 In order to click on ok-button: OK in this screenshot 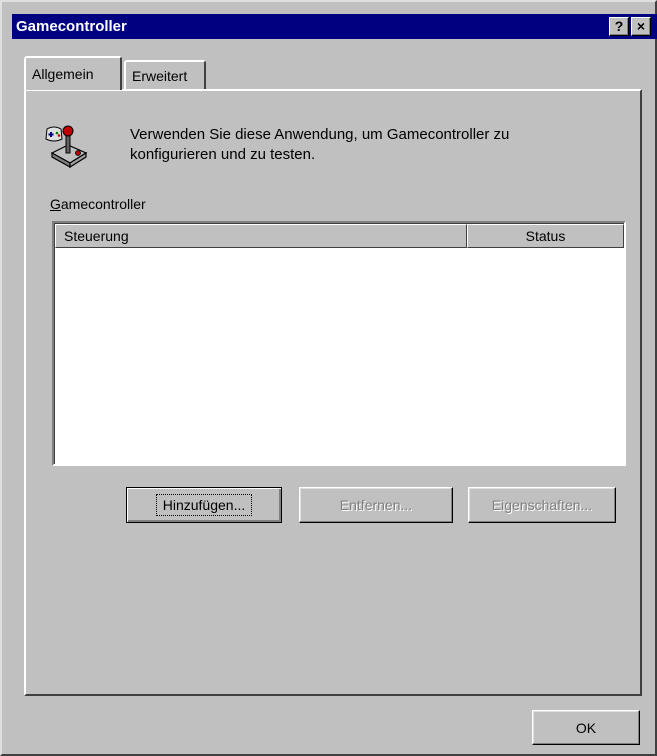, I will do `click(586, 727)`.